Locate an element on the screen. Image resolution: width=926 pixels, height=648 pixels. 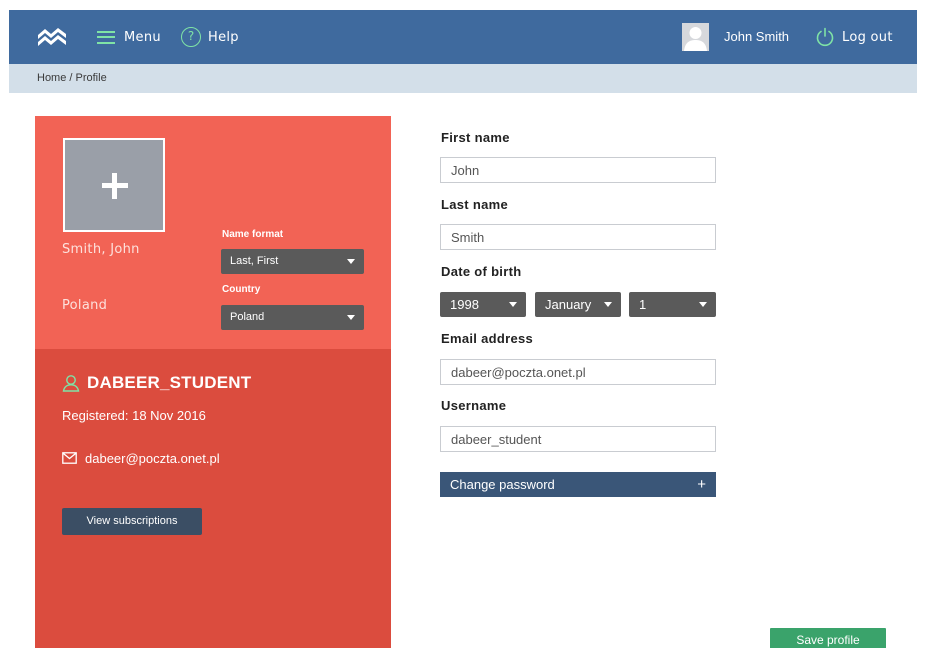
save-profile-button: Save profile is located at coordinates (828, 638).